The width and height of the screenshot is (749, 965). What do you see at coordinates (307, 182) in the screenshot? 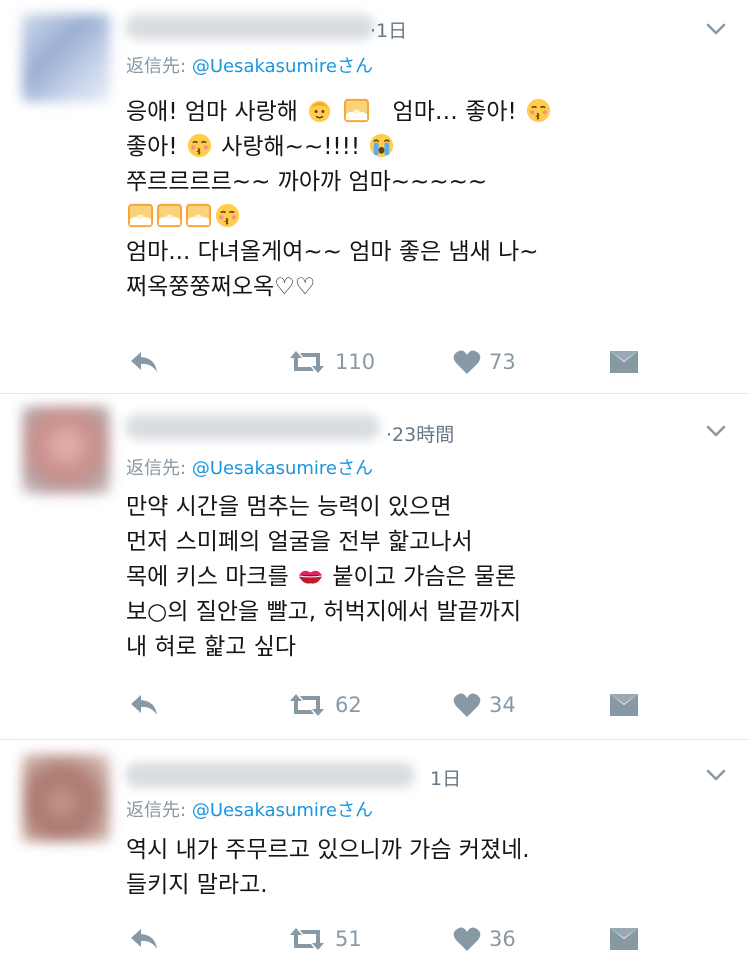
I see `tweet-text-line: 쭈르르르르~~ 까아까 엄마~~~~~` at bounding box center [307, 182].